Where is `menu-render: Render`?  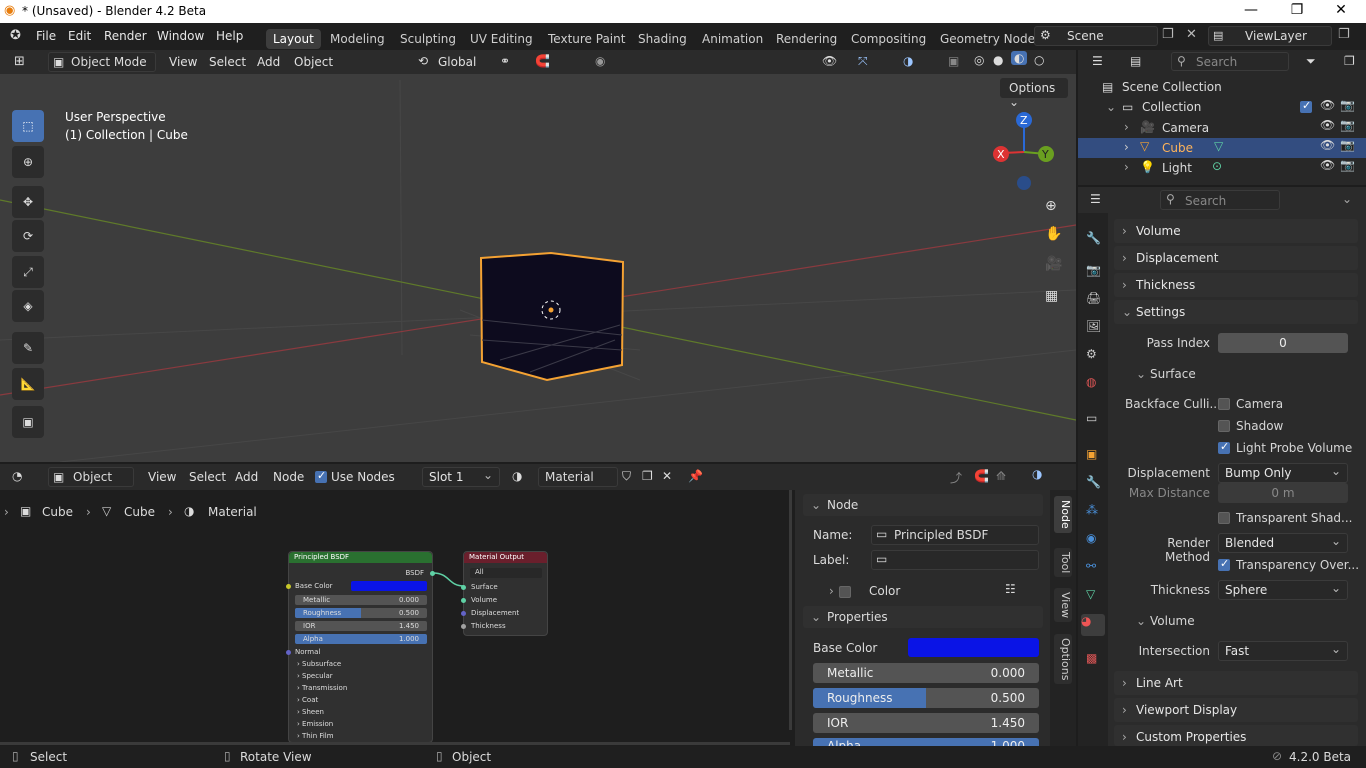 menu-render: Render is located at coordinates (125, 36).